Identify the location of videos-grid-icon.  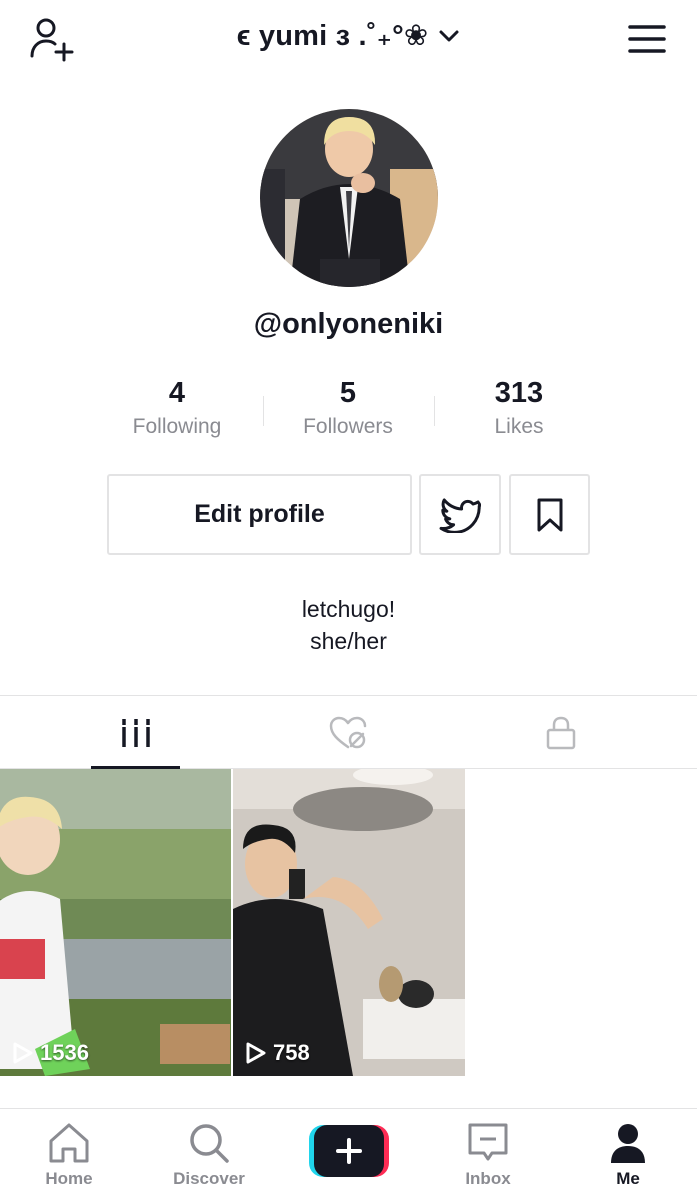
(136, 732).